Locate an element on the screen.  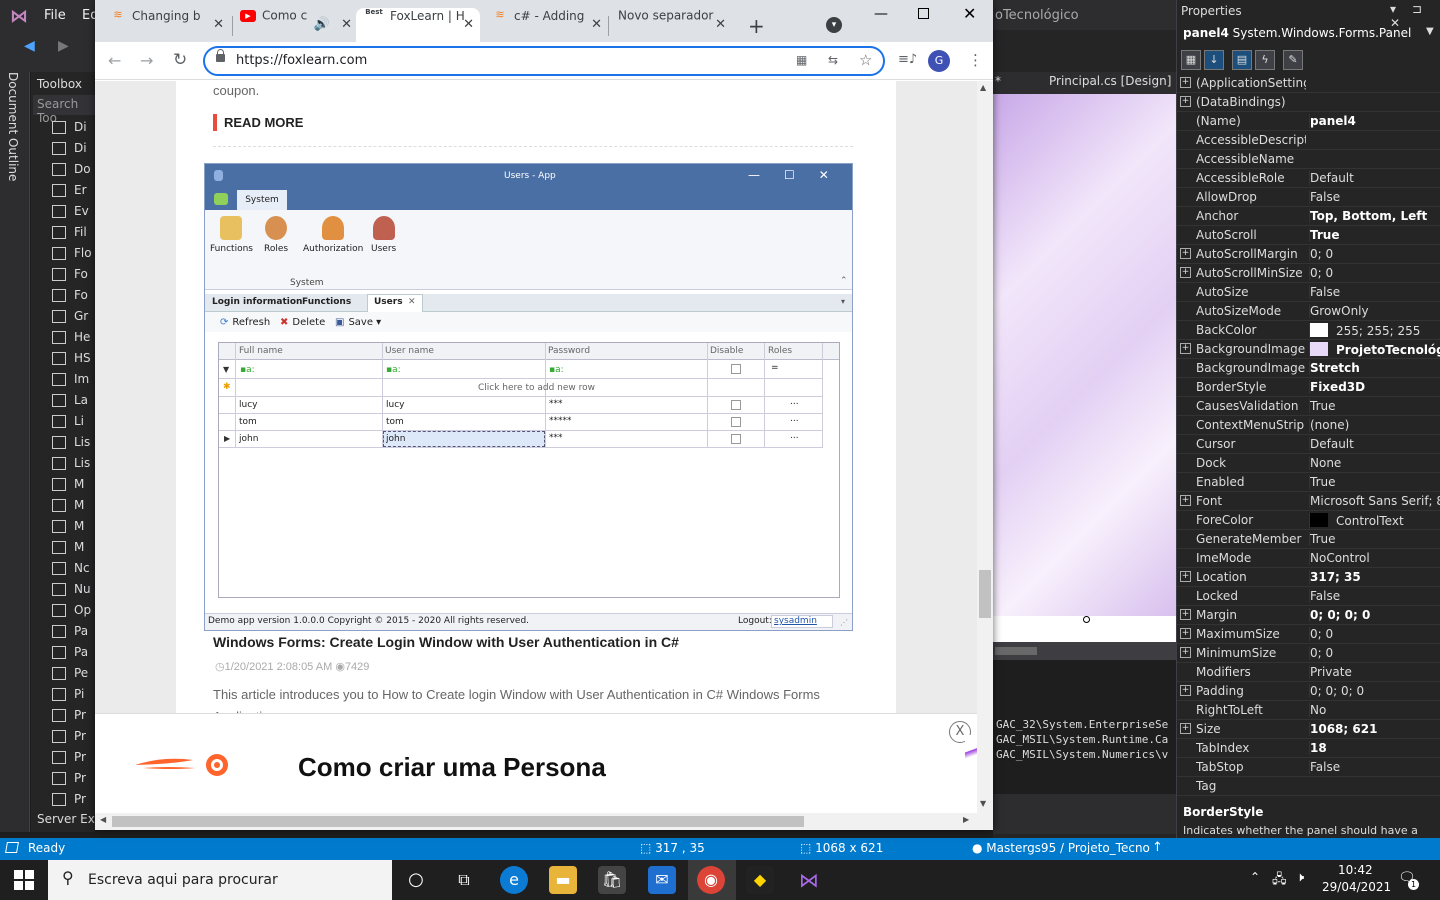
toolbox-item: Op is located at coordinates (73, 613).